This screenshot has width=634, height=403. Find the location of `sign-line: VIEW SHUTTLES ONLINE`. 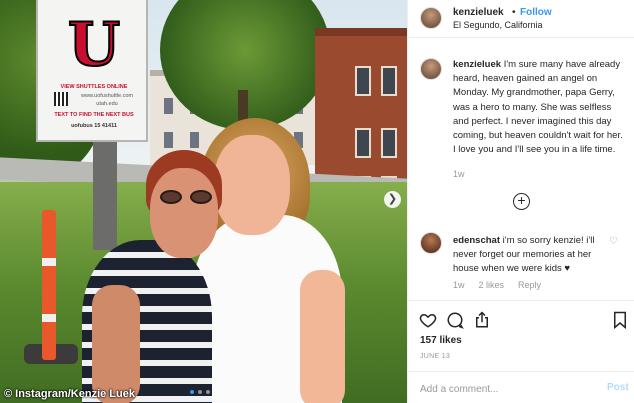

sign-line: VIEW SHUTTLES ONLINE is located at coordinates (94, 87).